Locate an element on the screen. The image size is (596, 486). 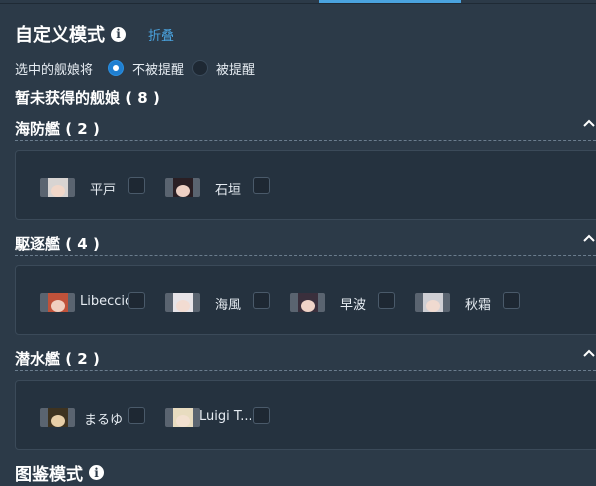
ship-item: 平戸 is located at coordinates (92, 187).